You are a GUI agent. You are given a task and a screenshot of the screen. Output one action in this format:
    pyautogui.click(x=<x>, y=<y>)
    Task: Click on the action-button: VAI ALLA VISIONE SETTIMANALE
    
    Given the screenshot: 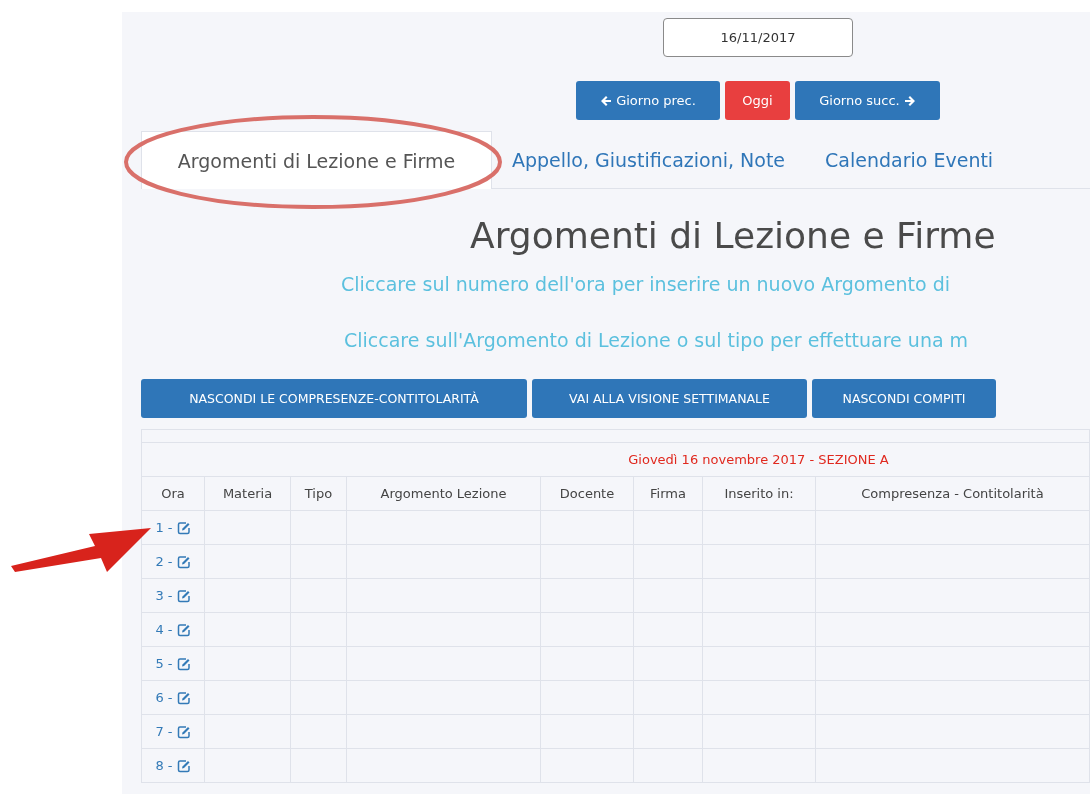 What is the action you would take?
    pyautogui.click(x=669, y=398)
    